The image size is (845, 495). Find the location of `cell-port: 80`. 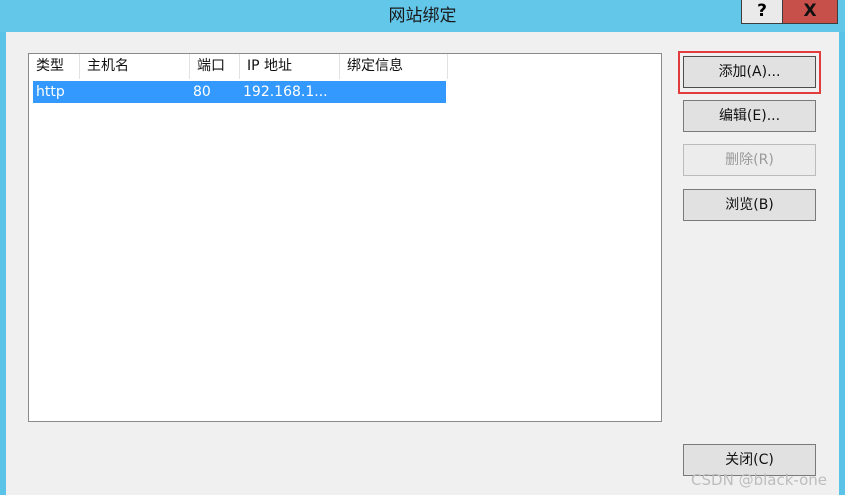

cell-port: 80 is located at coordinates (202, 92).